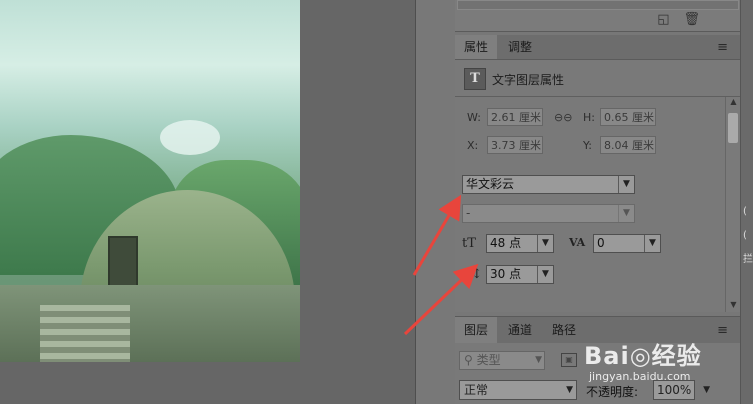 The height and width of the screenshot is (404, 753). Describe the element at coordinates (476, 390) in the screenshot. I see `blend-mode-value: 正常` at that location.